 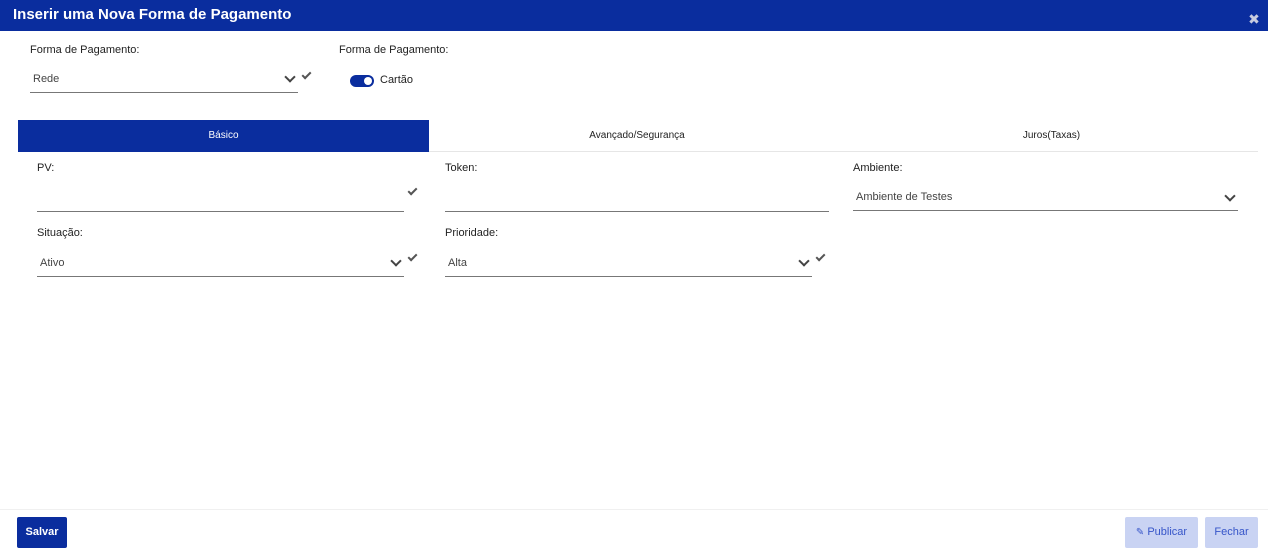 I want to click on forma-pagamento-toggle-label: Forma de Pagamento:, so click(x=394, y=50).